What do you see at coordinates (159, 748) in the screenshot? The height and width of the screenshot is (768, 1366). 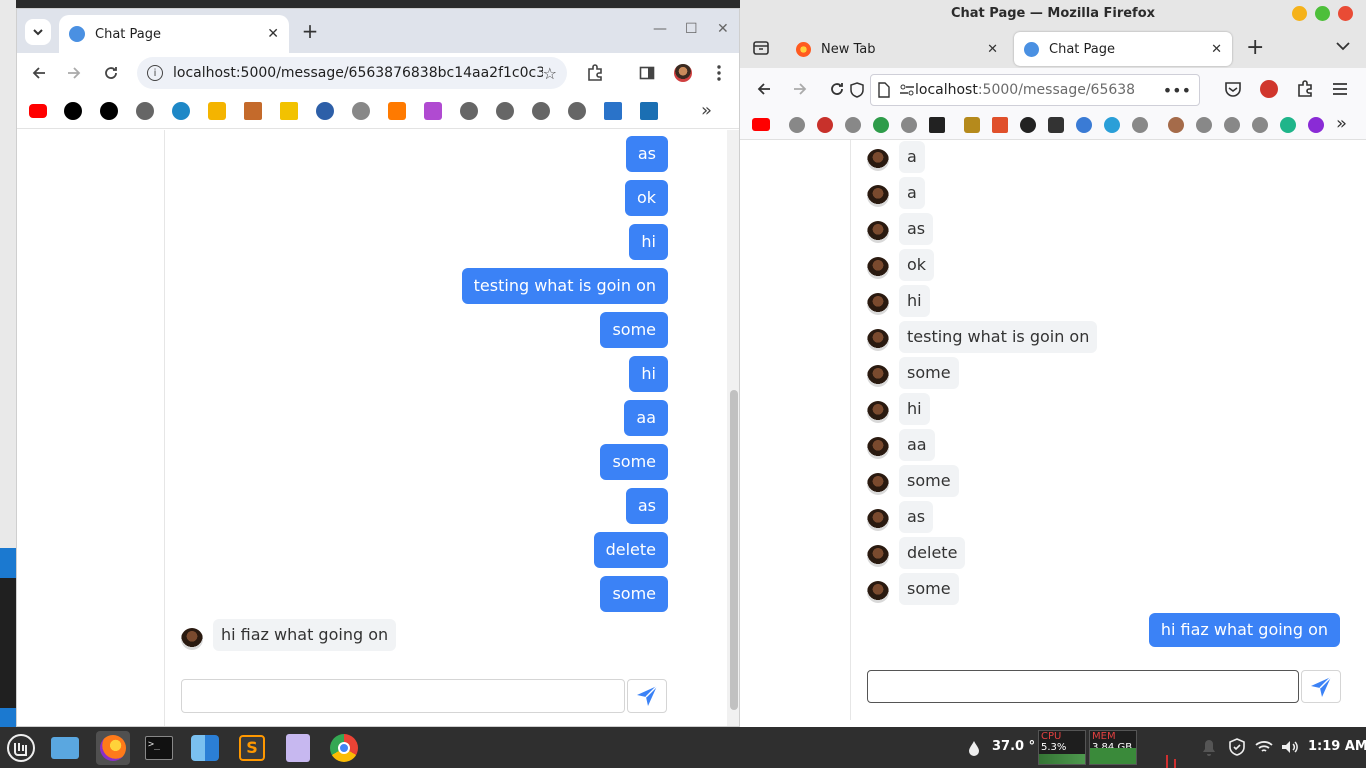 I see `terminal-app-icon: >_` at bounding box center [159, 748].